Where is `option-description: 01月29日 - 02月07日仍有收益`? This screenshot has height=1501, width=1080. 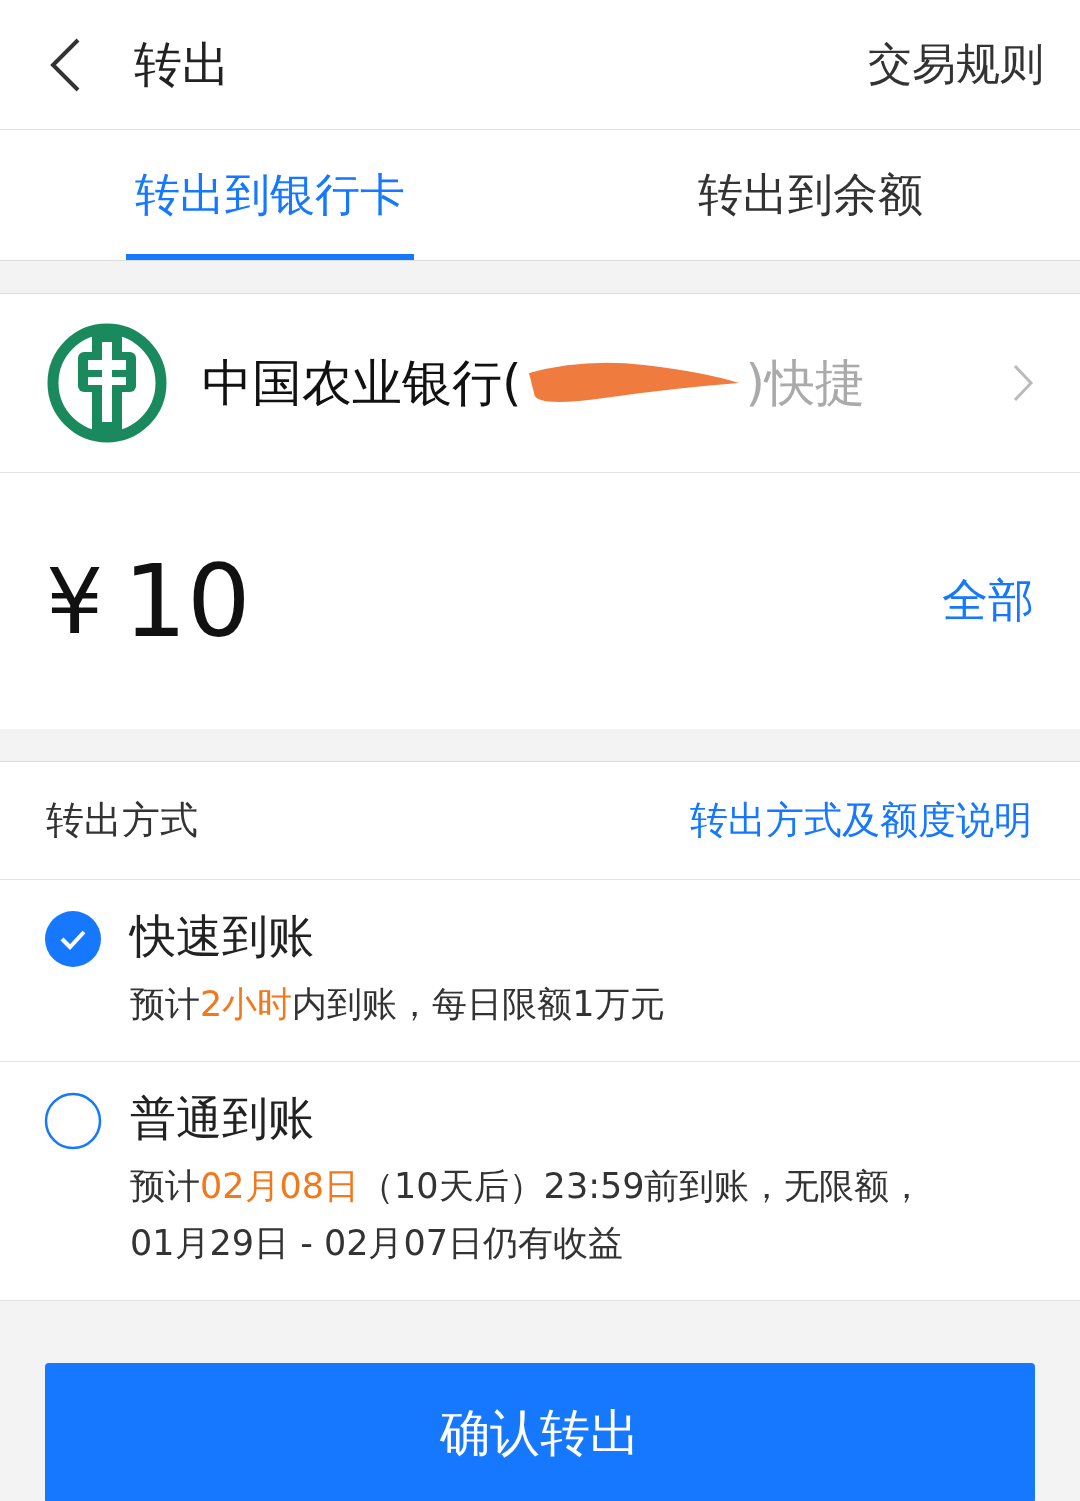
option-description: 01月29日 - 02月07日仍有收益 is located at coordinates (377, 1243).